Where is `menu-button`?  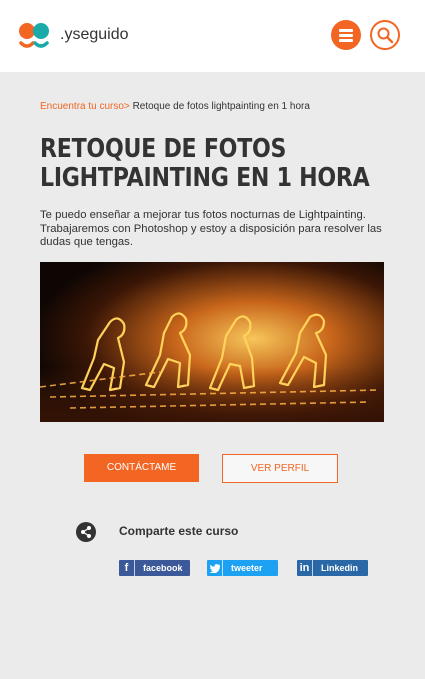 menu-button is located at coordinates (346, 35).